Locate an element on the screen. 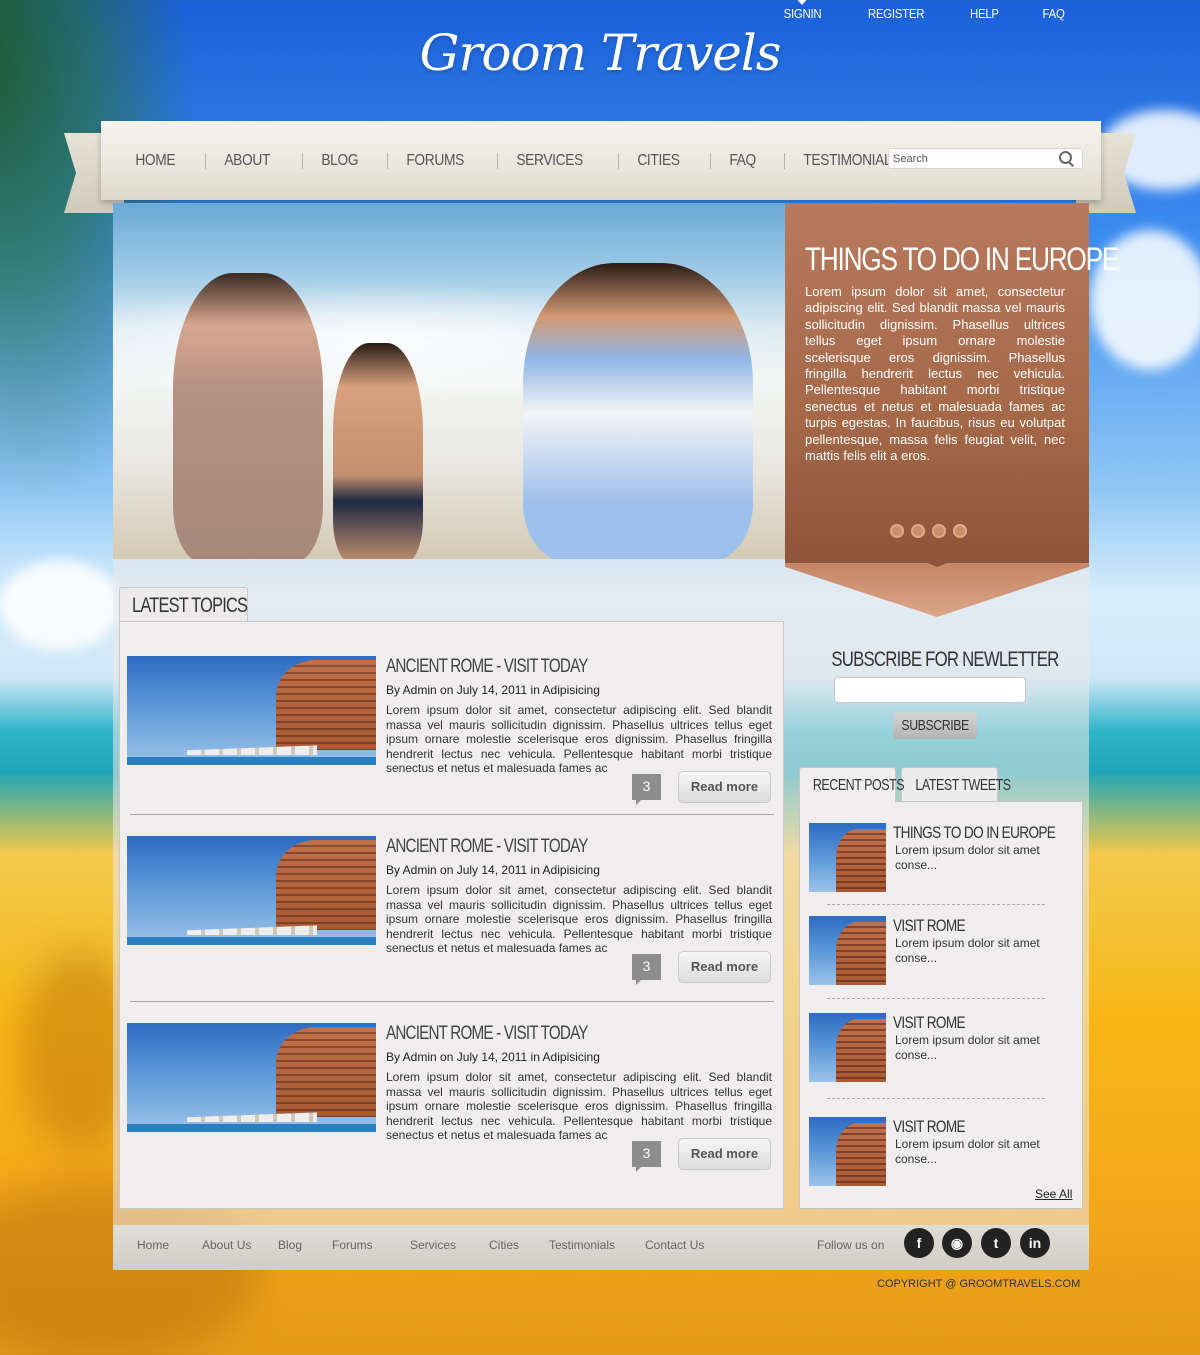 The image size is (1200, 1355). footer-link-forums: Forums is located at coordinates (352, 1245).